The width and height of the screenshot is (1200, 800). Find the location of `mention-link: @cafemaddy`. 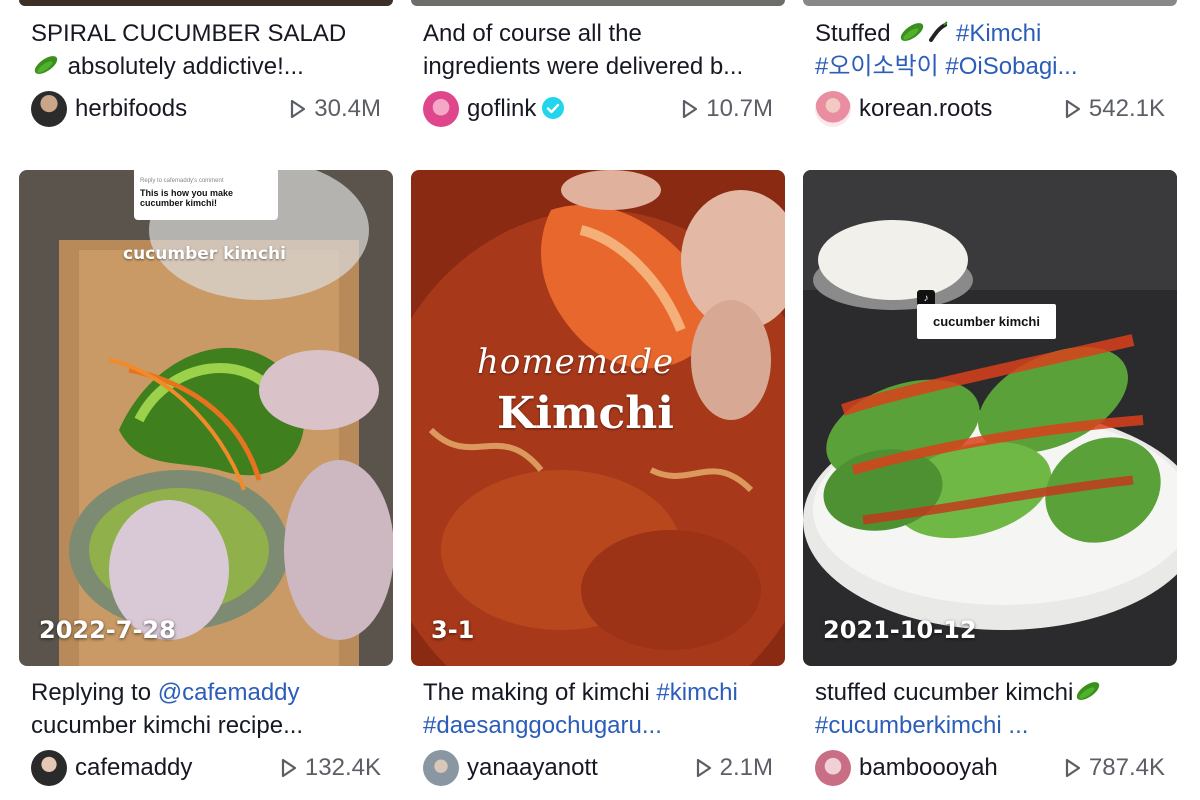

mention-link: @cafemaddy is located at coordinates (229, 692).